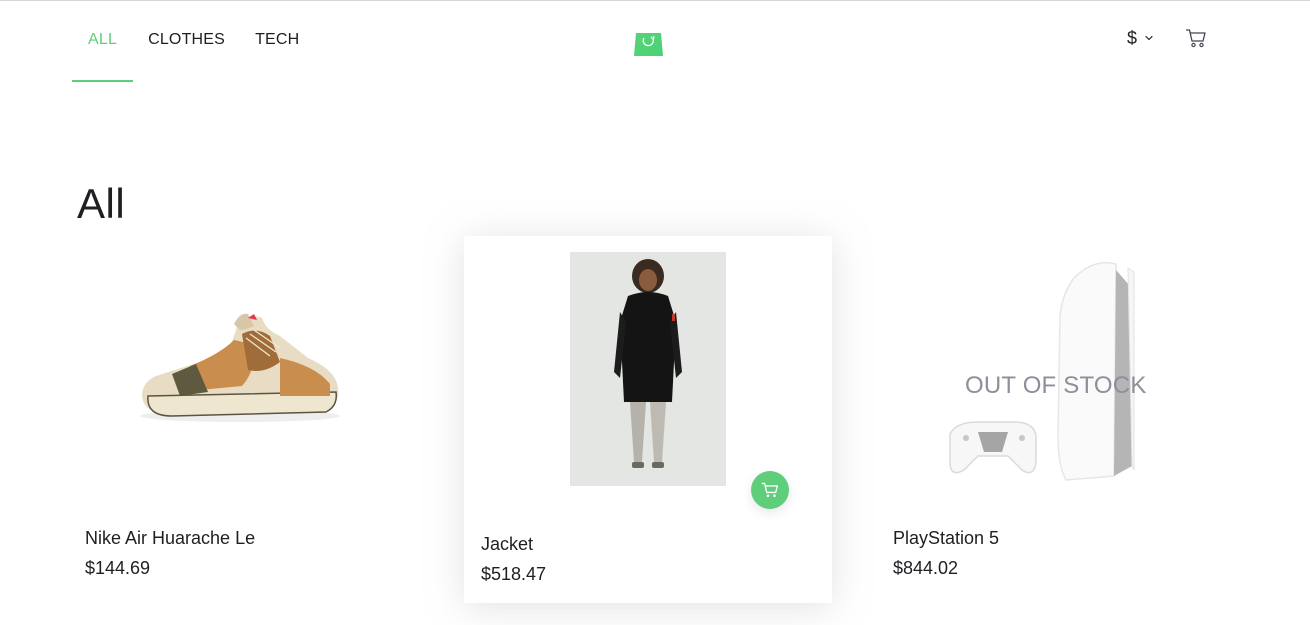 The image size is (1310, 625). Describe the element at coordinates (118, 568) in the screenshot. I see `product-price: $144.69` at that location.